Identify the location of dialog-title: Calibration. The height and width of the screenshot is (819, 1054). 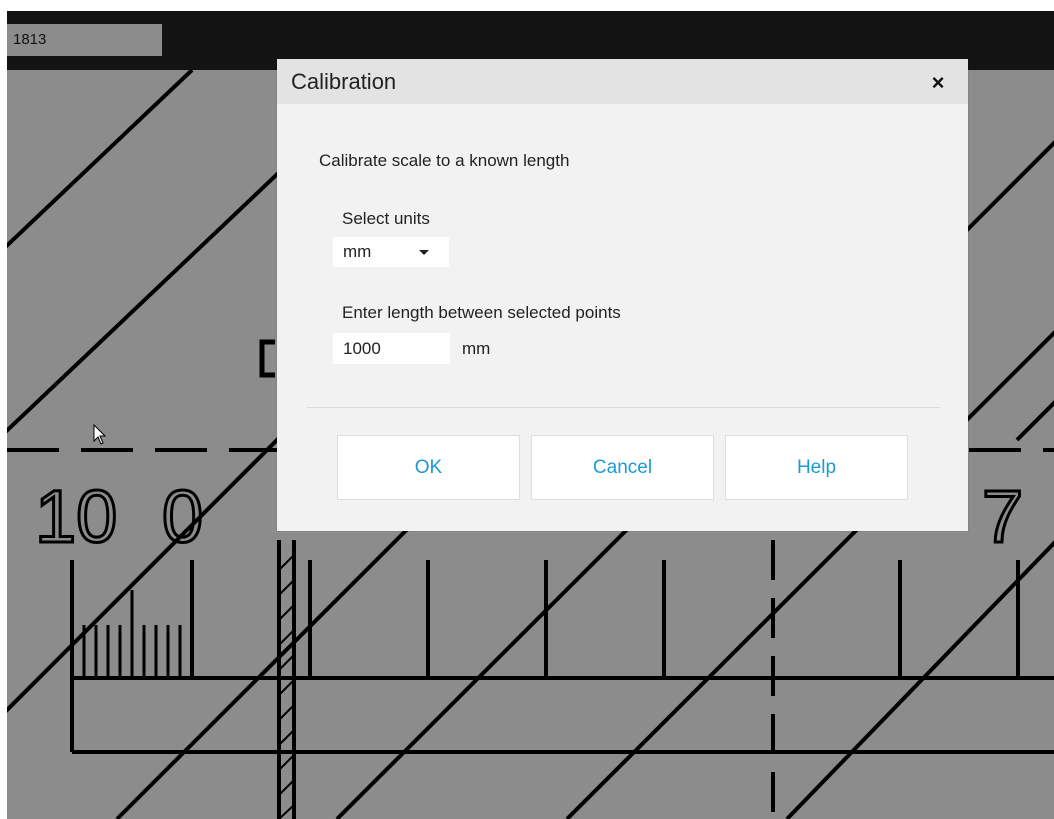
(344, 81).